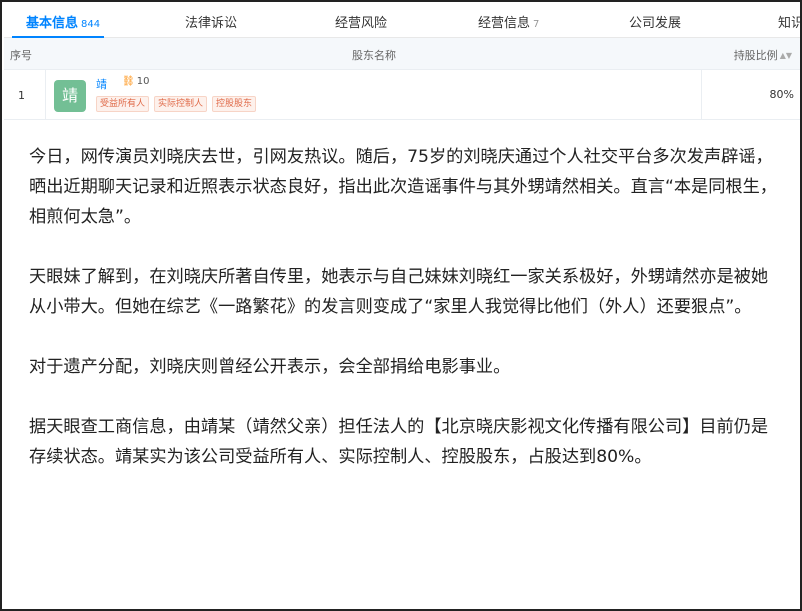 The height and width of the screenshot is (611, 802). What do you see at coordinates (101, 84) in the screenshot?
I see `shareholder-name-link: 靖` at bounding box center [101, 84].